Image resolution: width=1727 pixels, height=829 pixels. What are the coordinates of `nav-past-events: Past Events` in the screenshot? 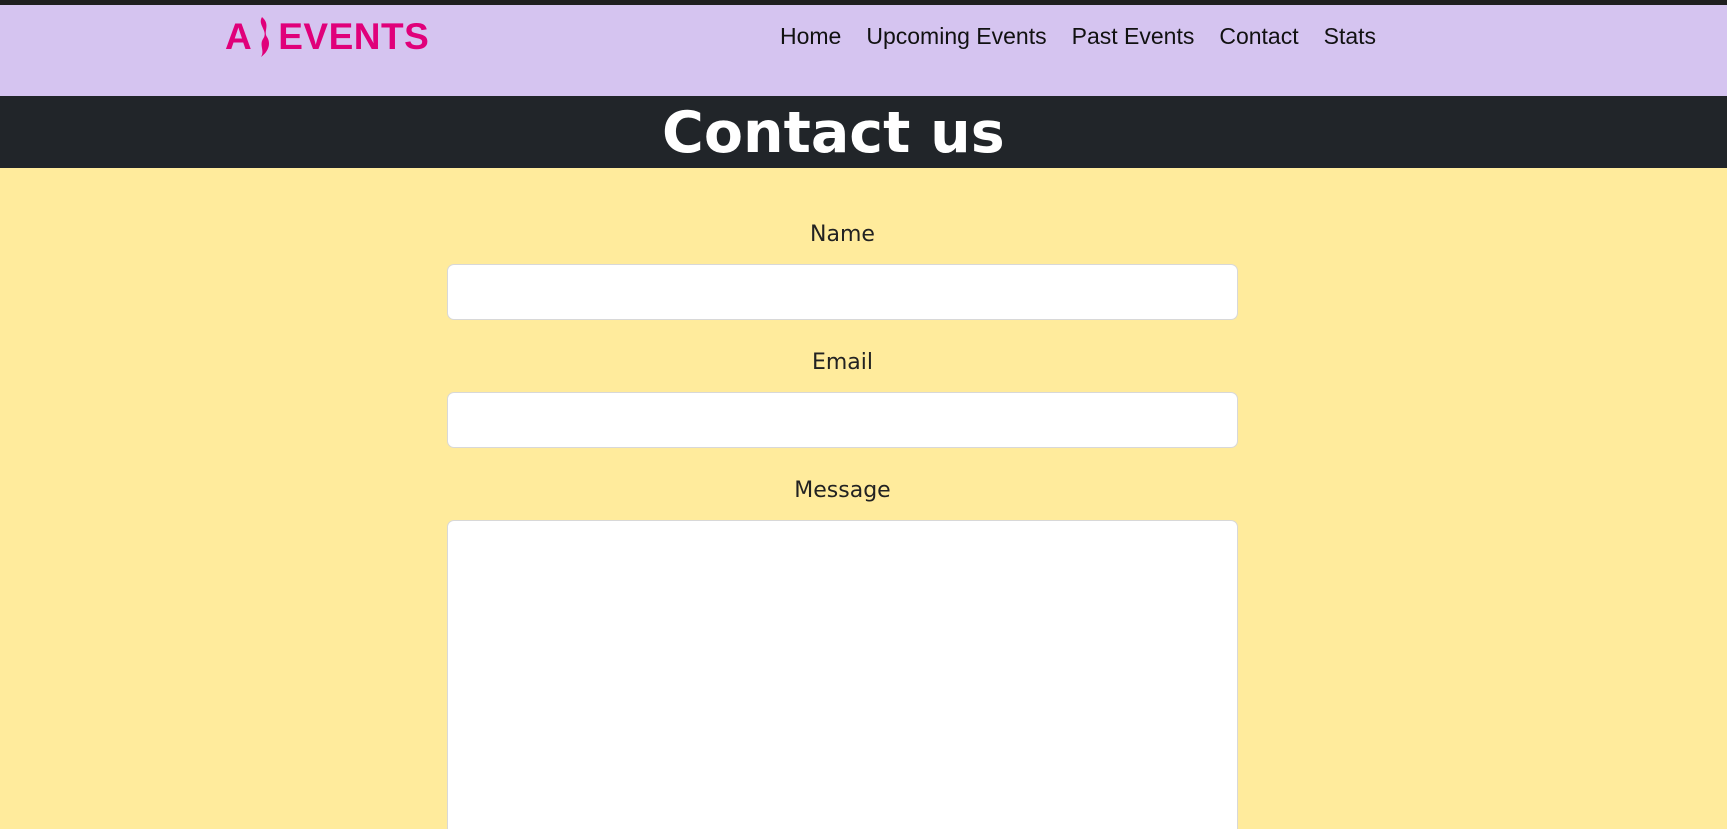 It's located at (1133, 36).